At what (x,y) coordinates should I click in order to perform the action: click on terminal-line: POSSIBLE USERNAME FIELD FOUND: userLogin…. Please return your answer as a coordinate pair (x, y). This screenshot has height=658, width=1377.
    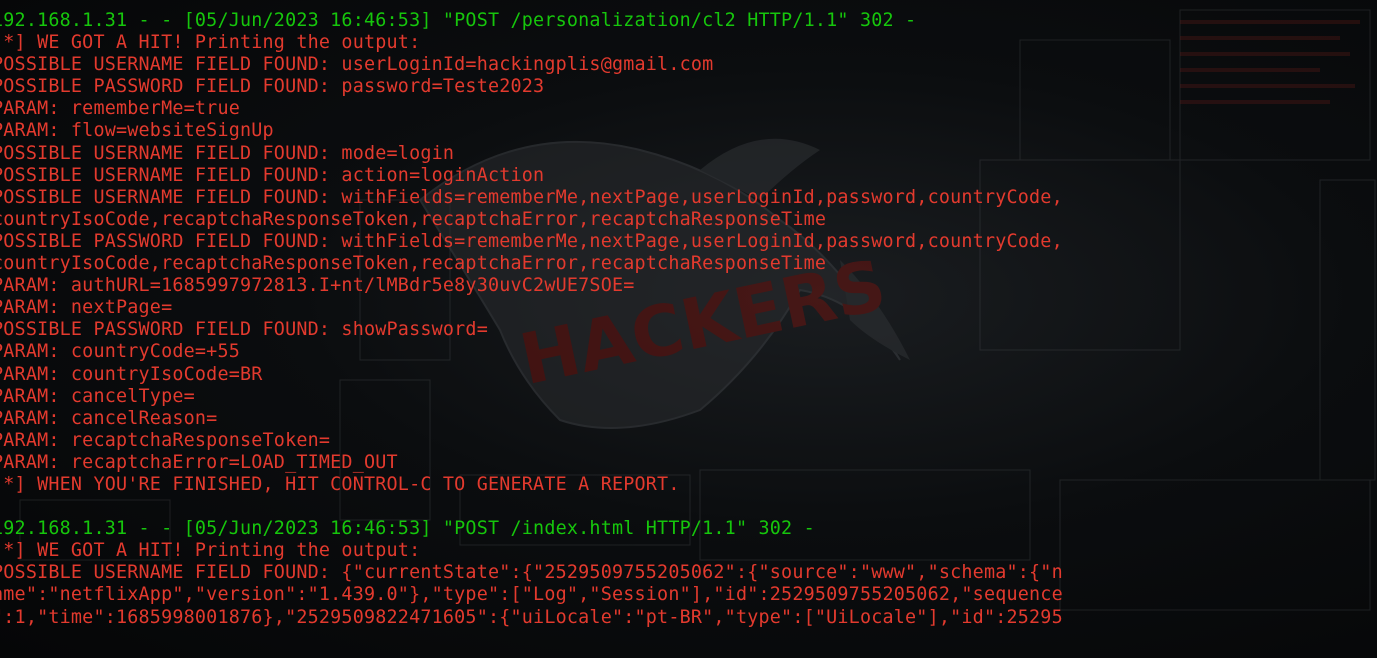
    Looking at the image, I should click on (357, 65).